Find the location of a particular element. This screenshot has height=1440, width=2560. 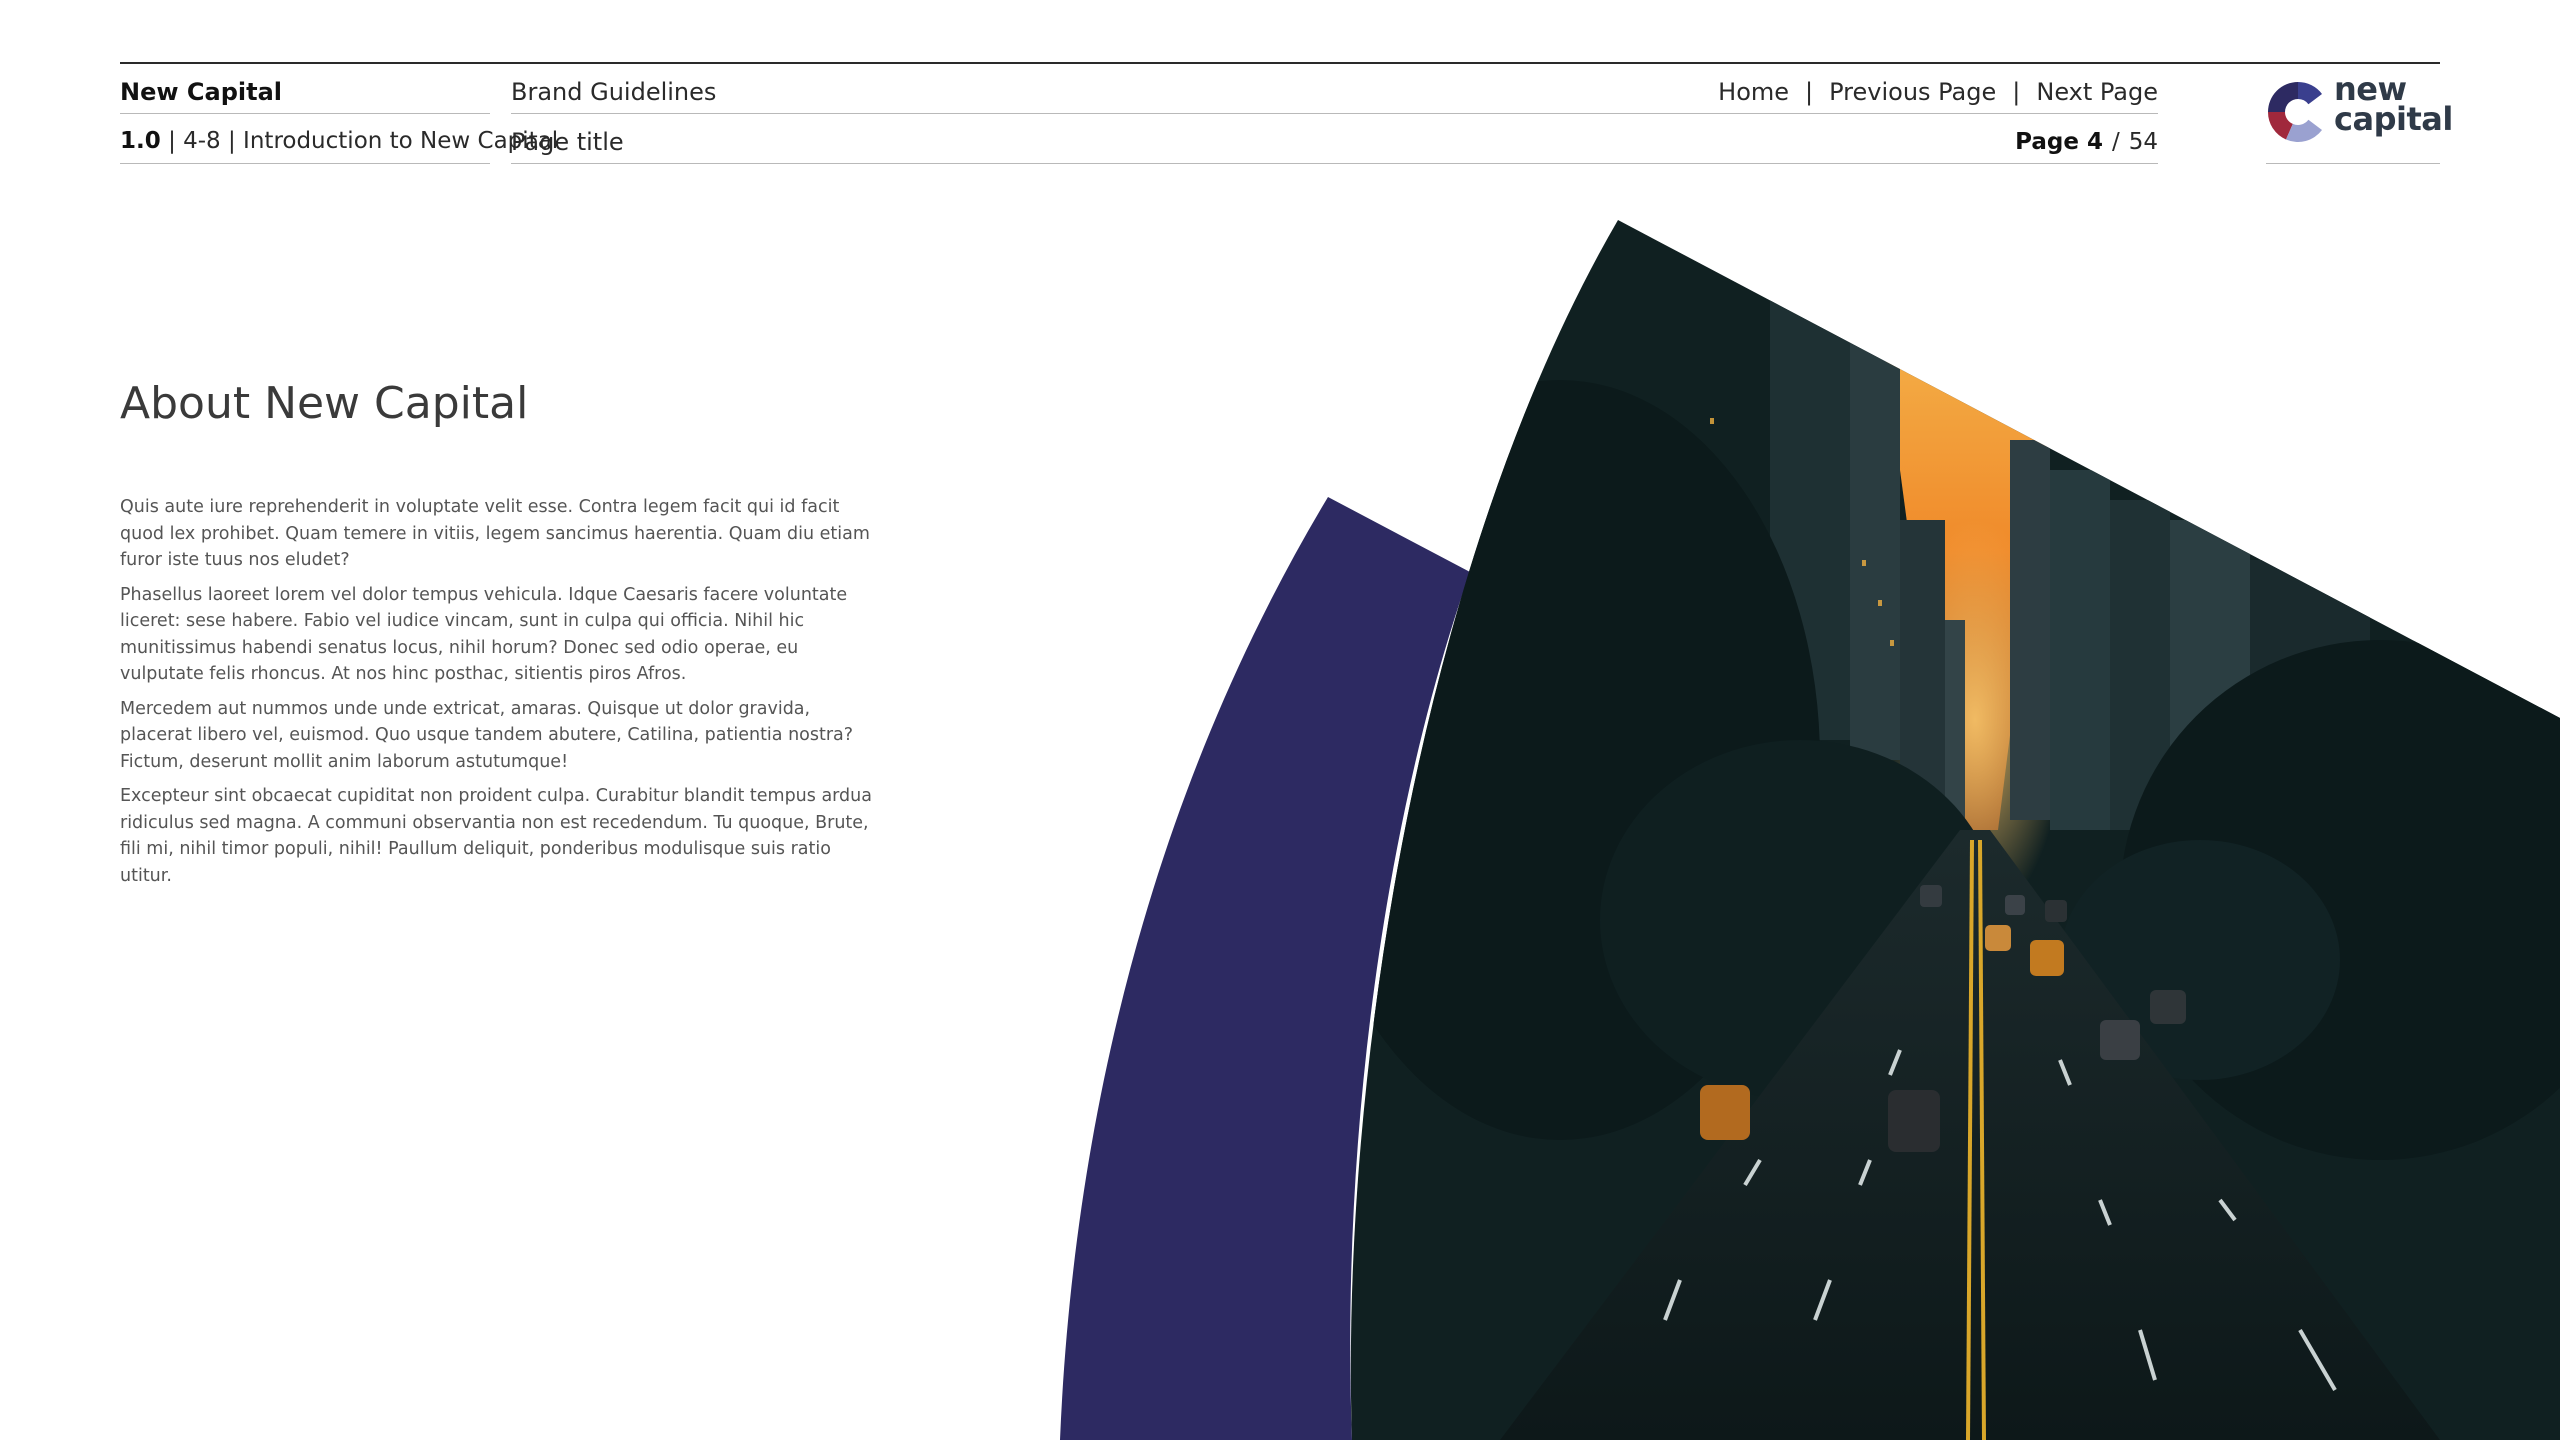

section-description: | 4-8 | Introduction to New Capital is located at coordinates (363, 141).